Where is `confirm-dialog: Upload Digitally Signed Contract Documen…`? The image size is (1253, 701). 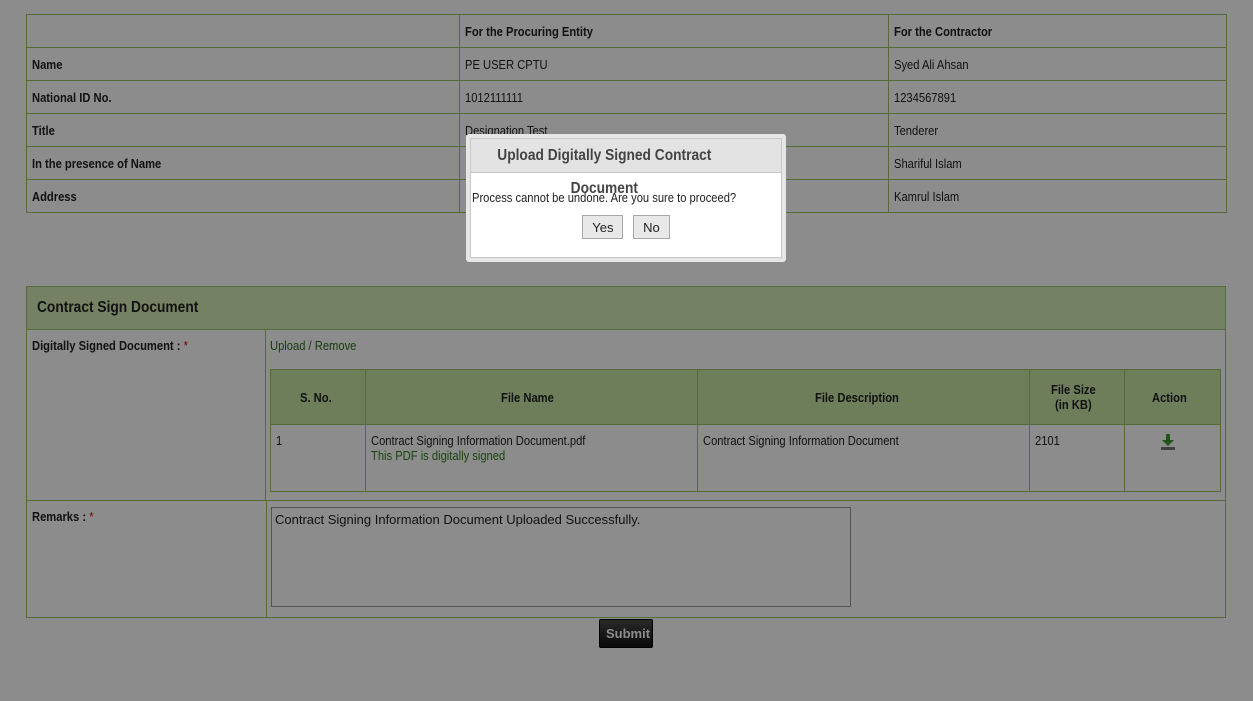
confirm-dialog: Upload Digitally Signed Contract Documen… is located at coordinates (626, 198).